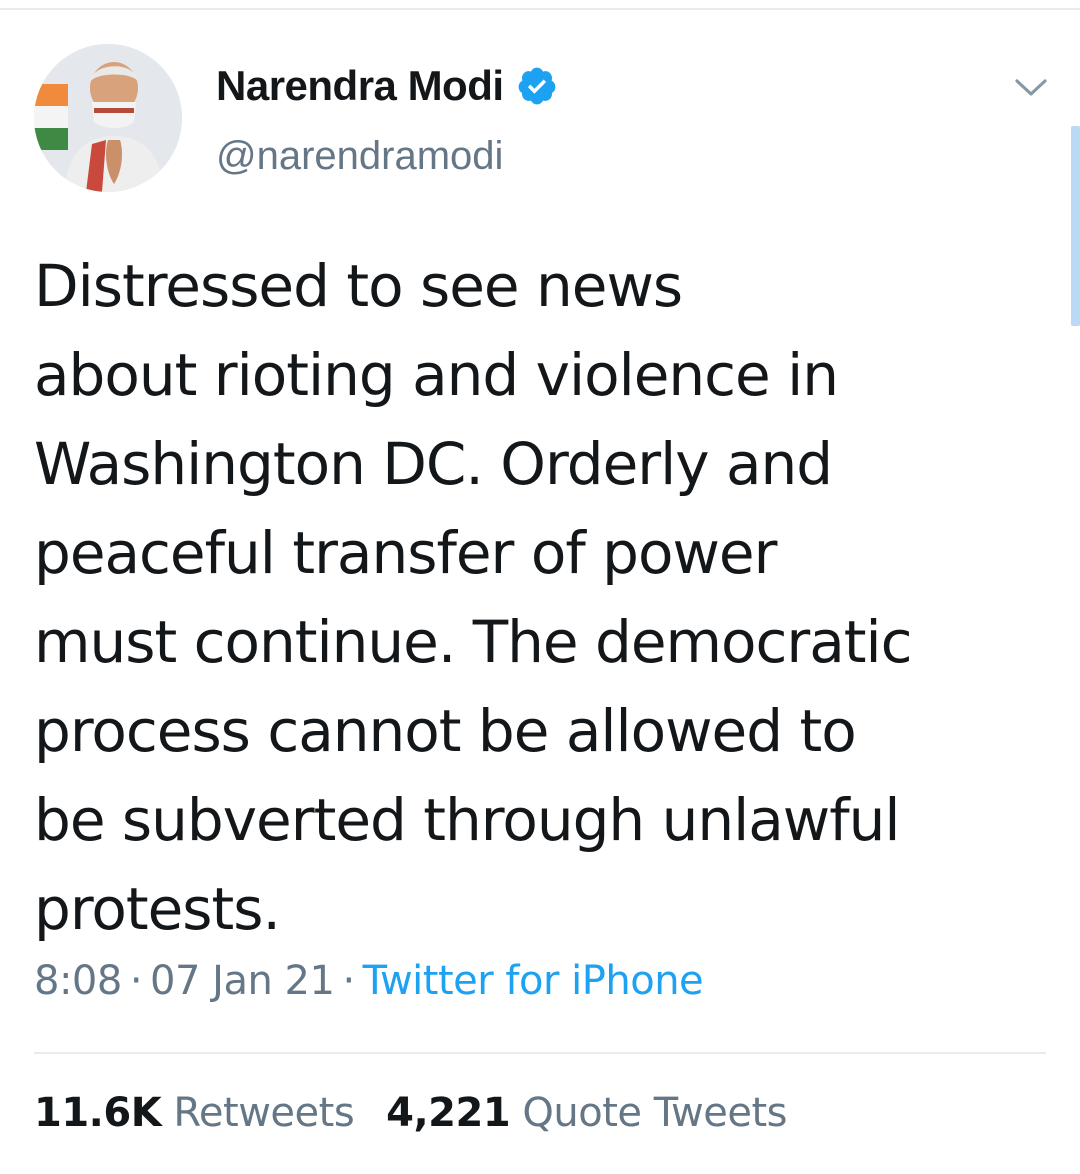 This screenshot has height=1174, width=1080. Describe the element at coordinates (537, 86) in the screenshot. I see `verified-badge-icon` at that location.